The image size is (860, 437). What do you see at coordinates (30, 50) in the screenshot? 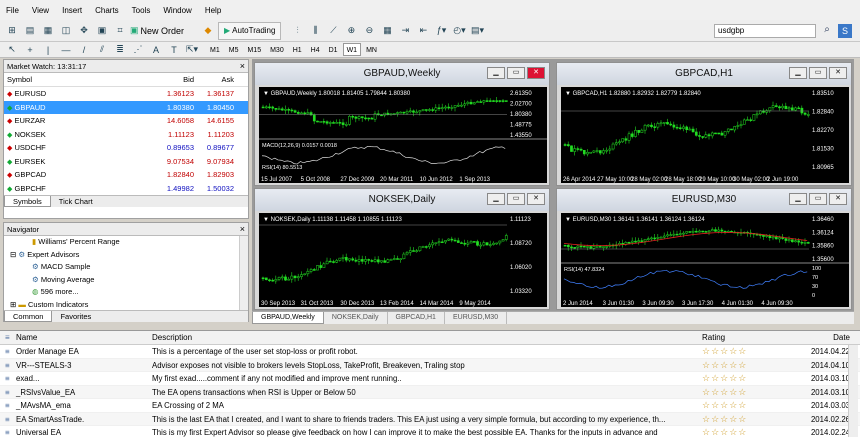
I see `crosshair-icon: +` at bounding box center [30, 50].